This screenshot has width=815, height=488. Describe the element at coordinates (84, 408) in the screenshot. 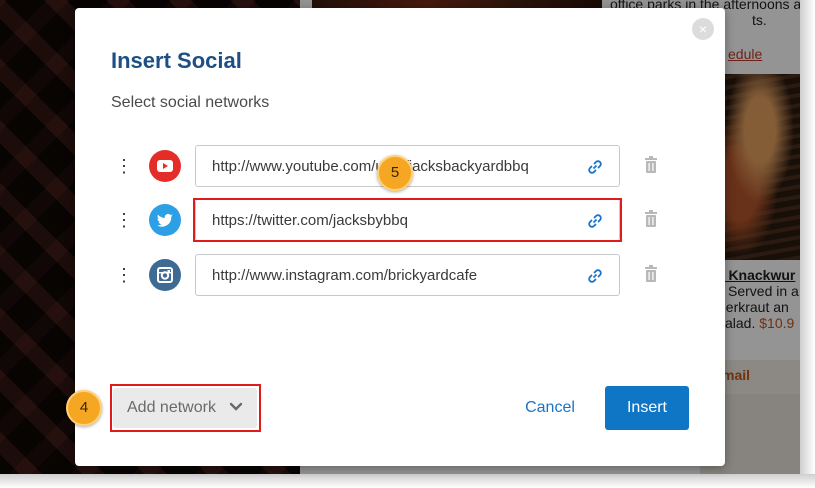

I see `step-4-callout: 4` at that location.